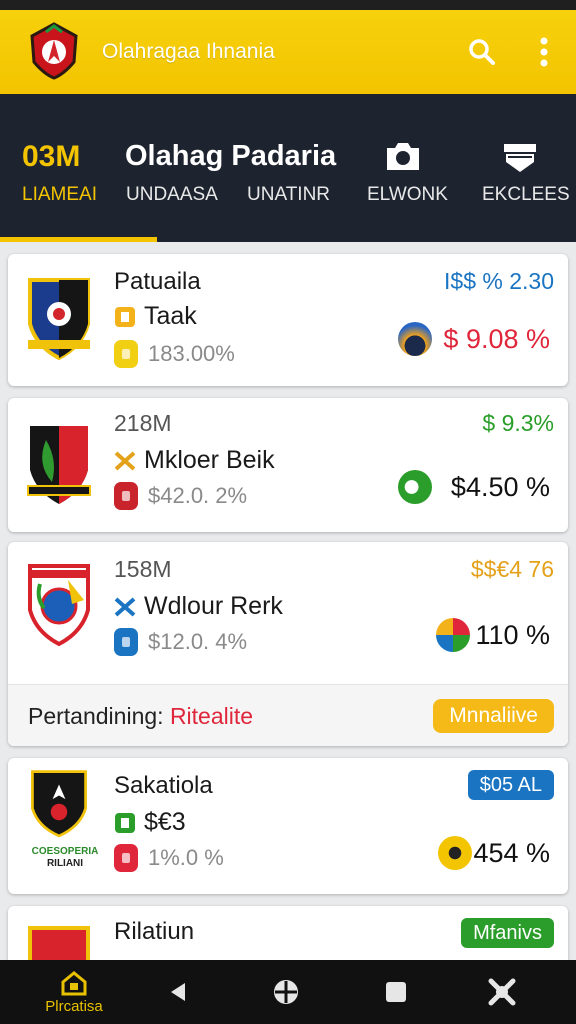 The height and width of the screenshot is (1024, 576). What do you see at coordinates (65, 857) in the screenshot?
I see `crest-caption: COESOPERIA RILIANI` at bounding box center [65, 857].